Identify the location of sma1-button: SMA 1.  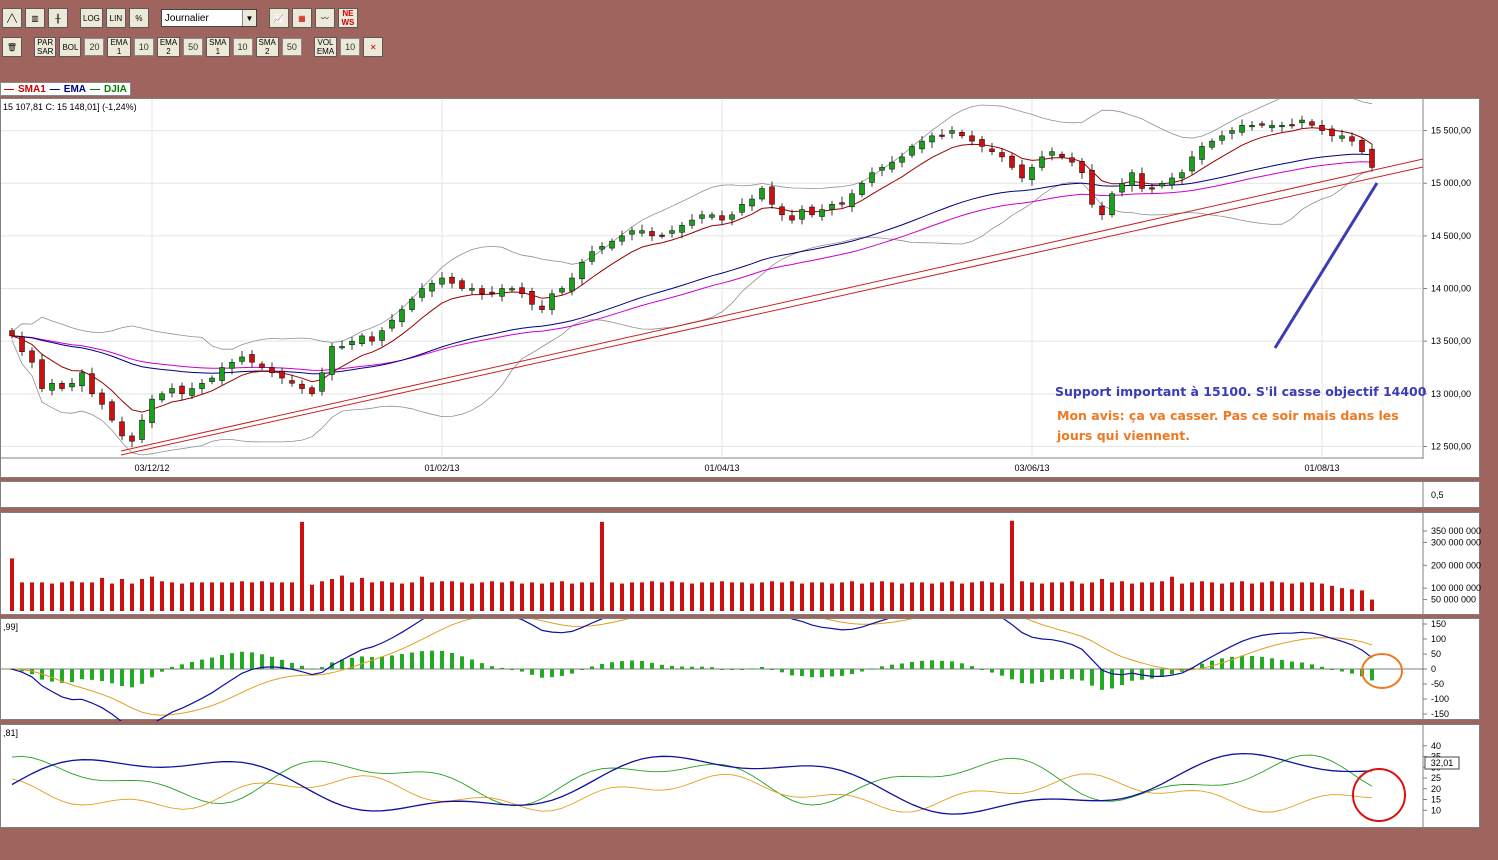
(218, 47).